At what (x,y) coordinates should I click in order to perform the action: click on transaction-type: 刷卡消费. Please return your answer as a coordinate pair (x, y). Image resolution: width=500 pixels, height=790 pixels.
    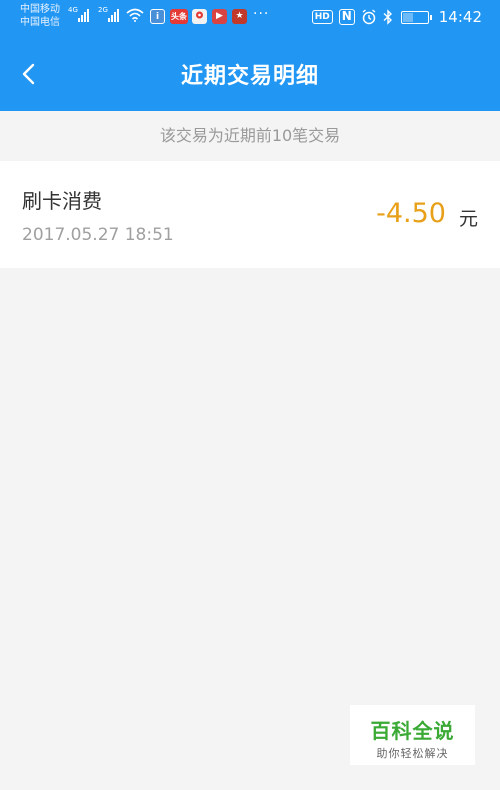
    Looking at the image, I should click on (62, 201).